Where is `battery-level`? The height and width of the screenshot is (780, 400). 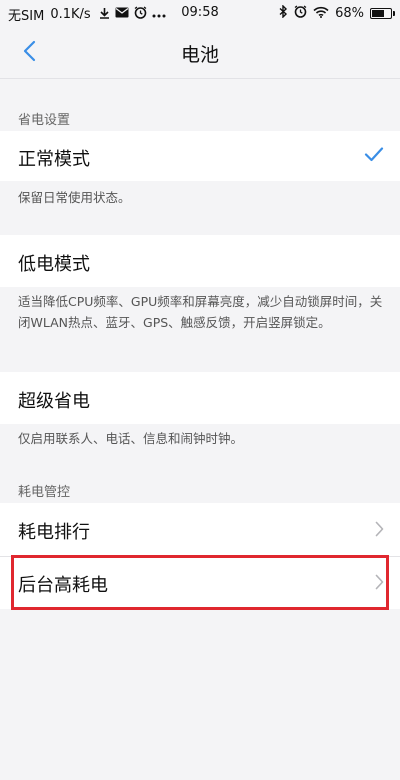 battery-level is located at coordinates (378, 13).